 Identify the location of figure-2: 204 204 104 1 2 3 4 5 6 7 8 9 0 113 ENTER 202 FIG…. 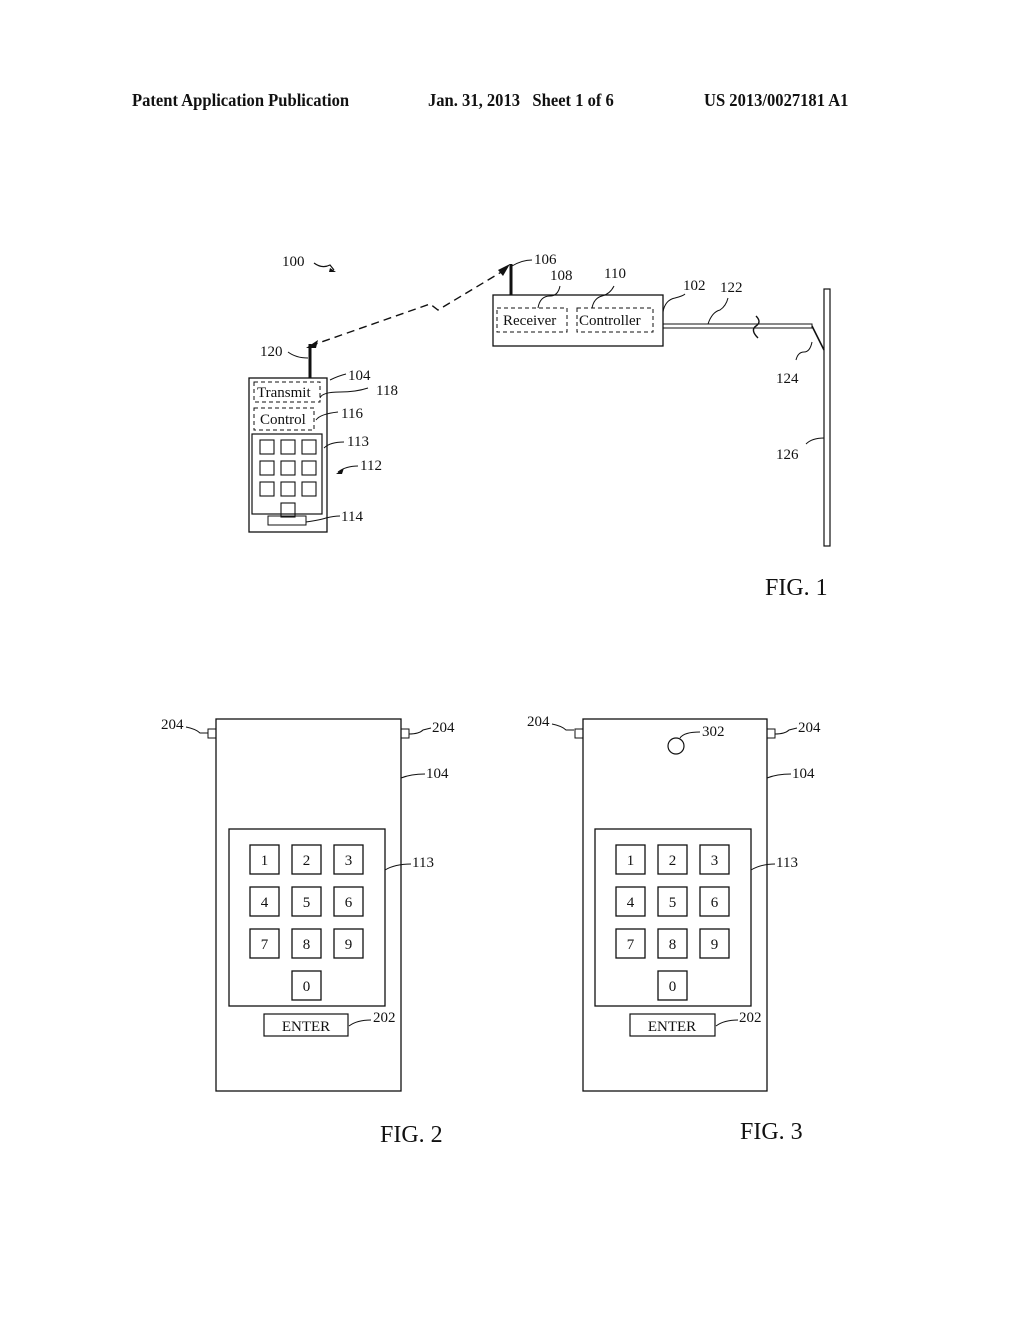
(308, 932).